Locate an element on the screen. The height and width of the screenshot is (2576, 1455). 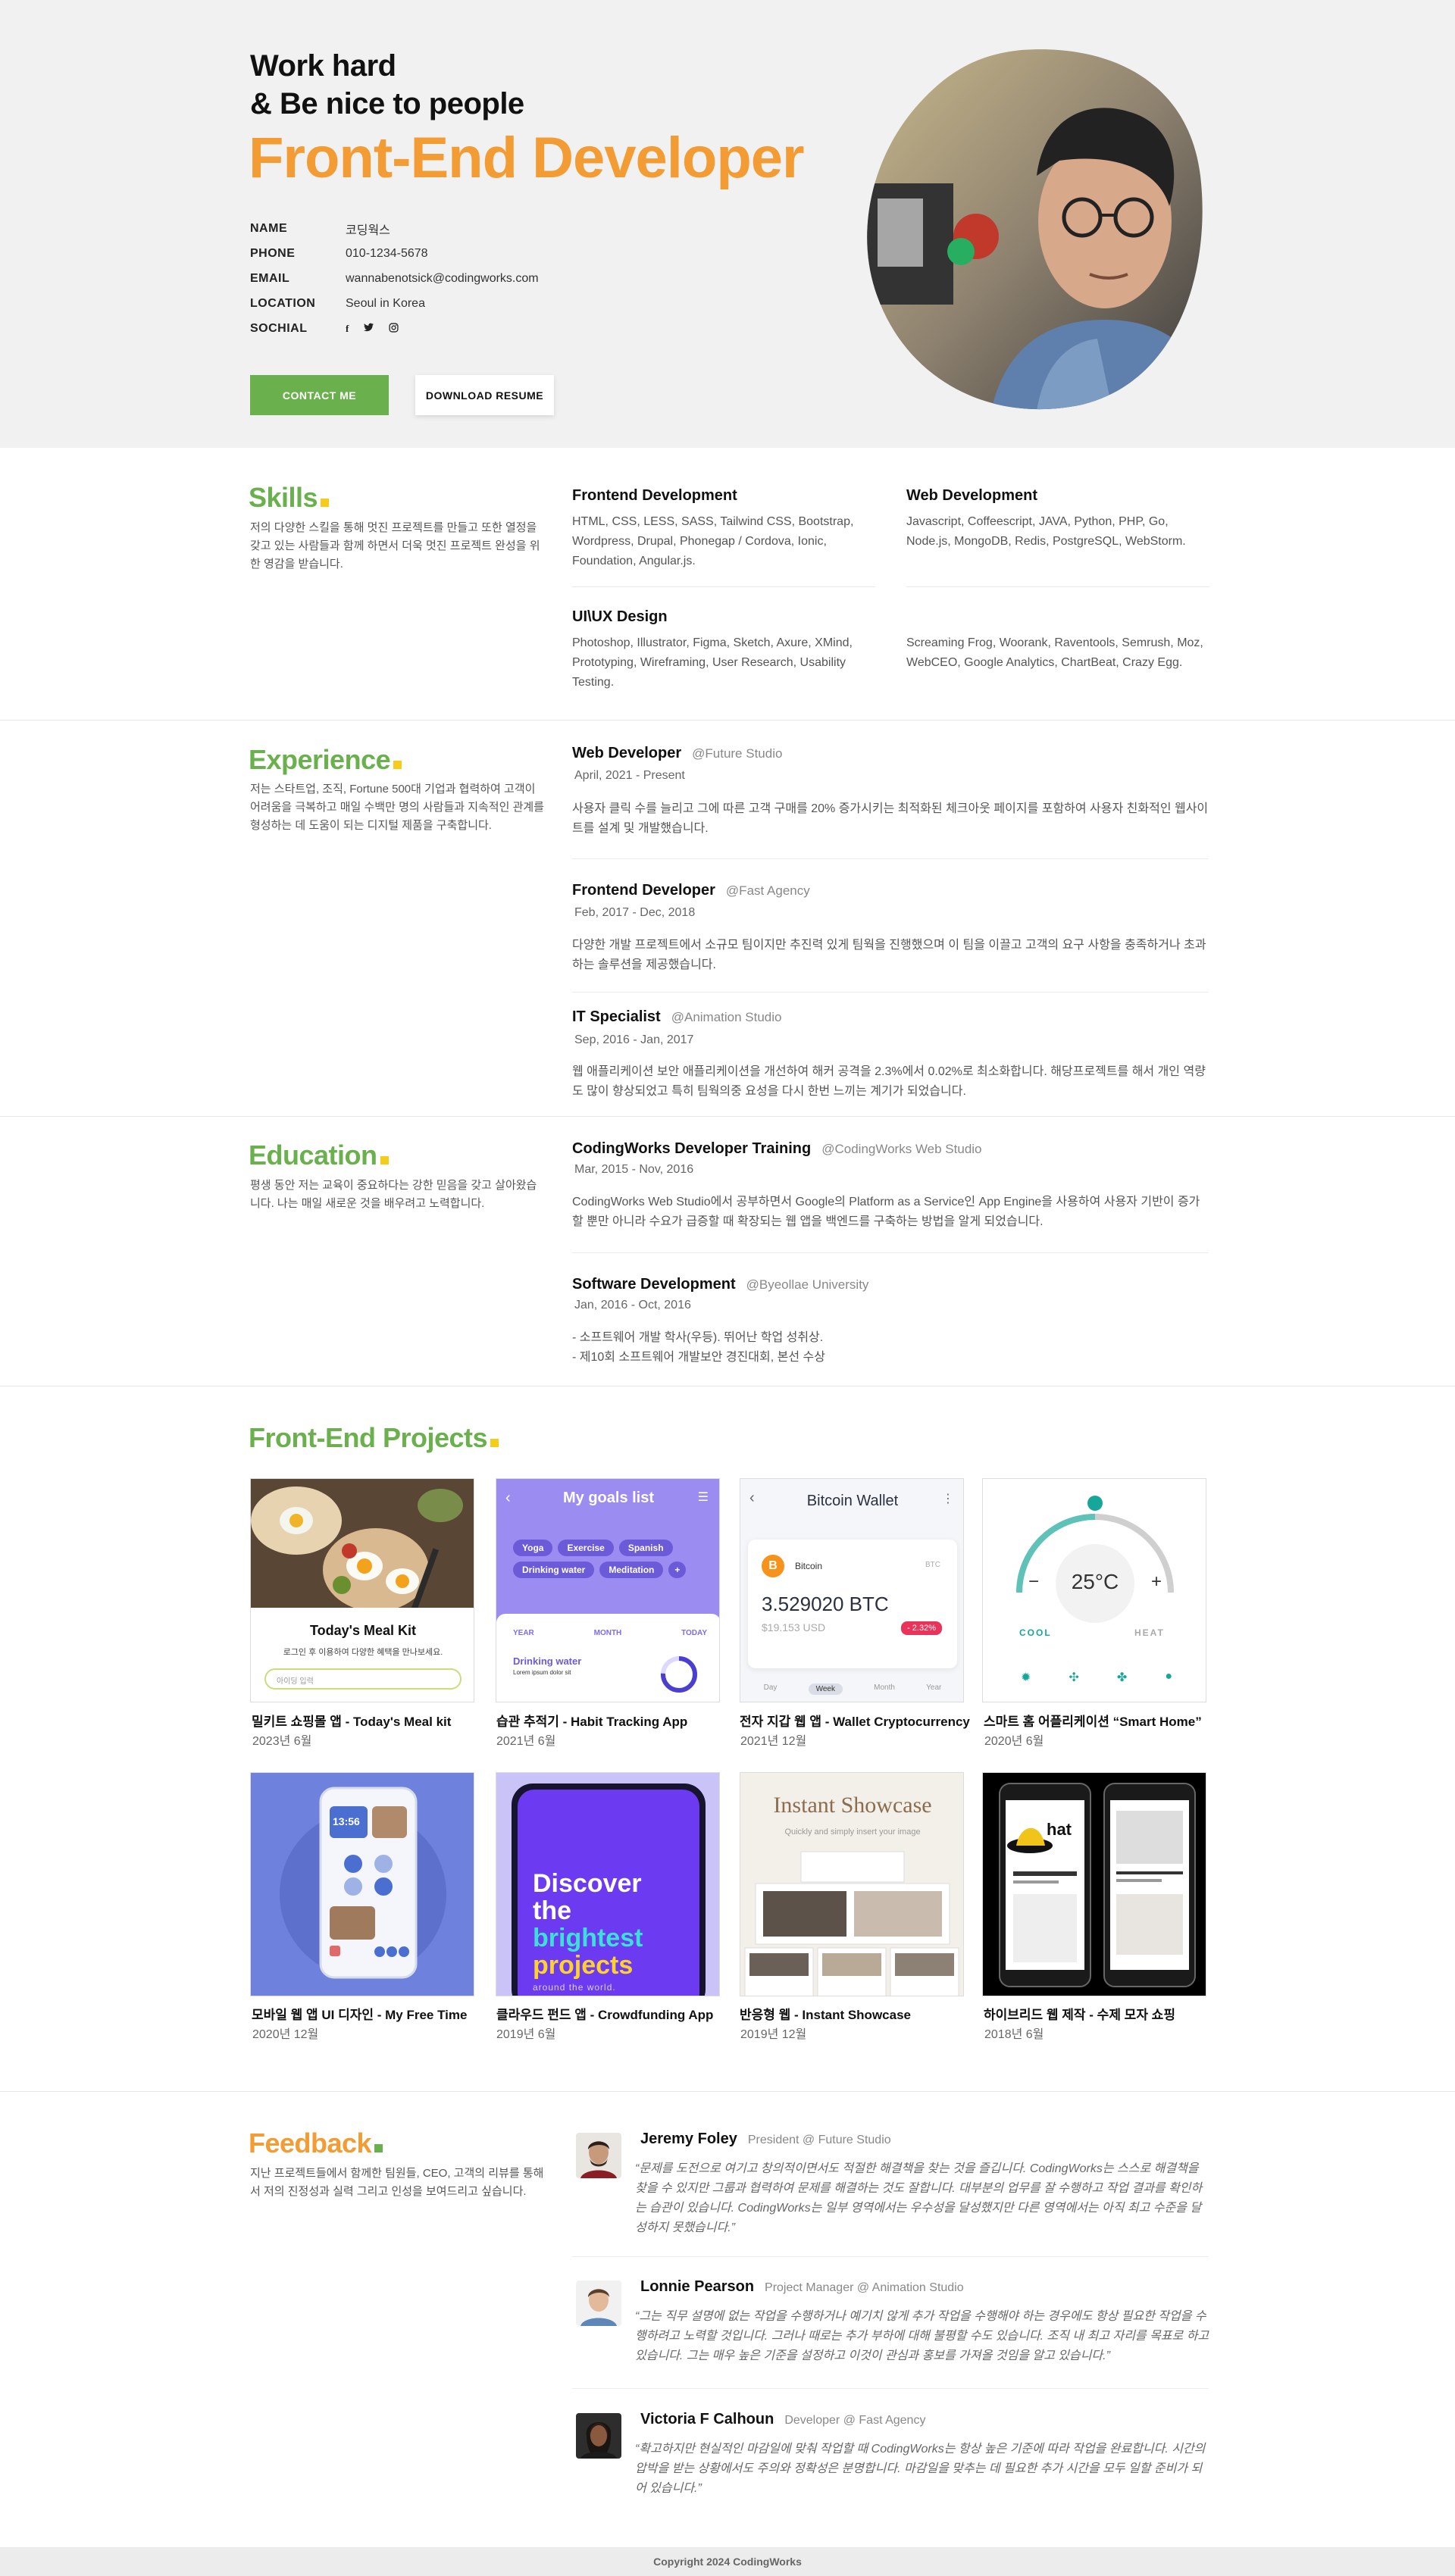
footer: Copyright 2024 CodingWorks is located at coordinates (727, 2562).